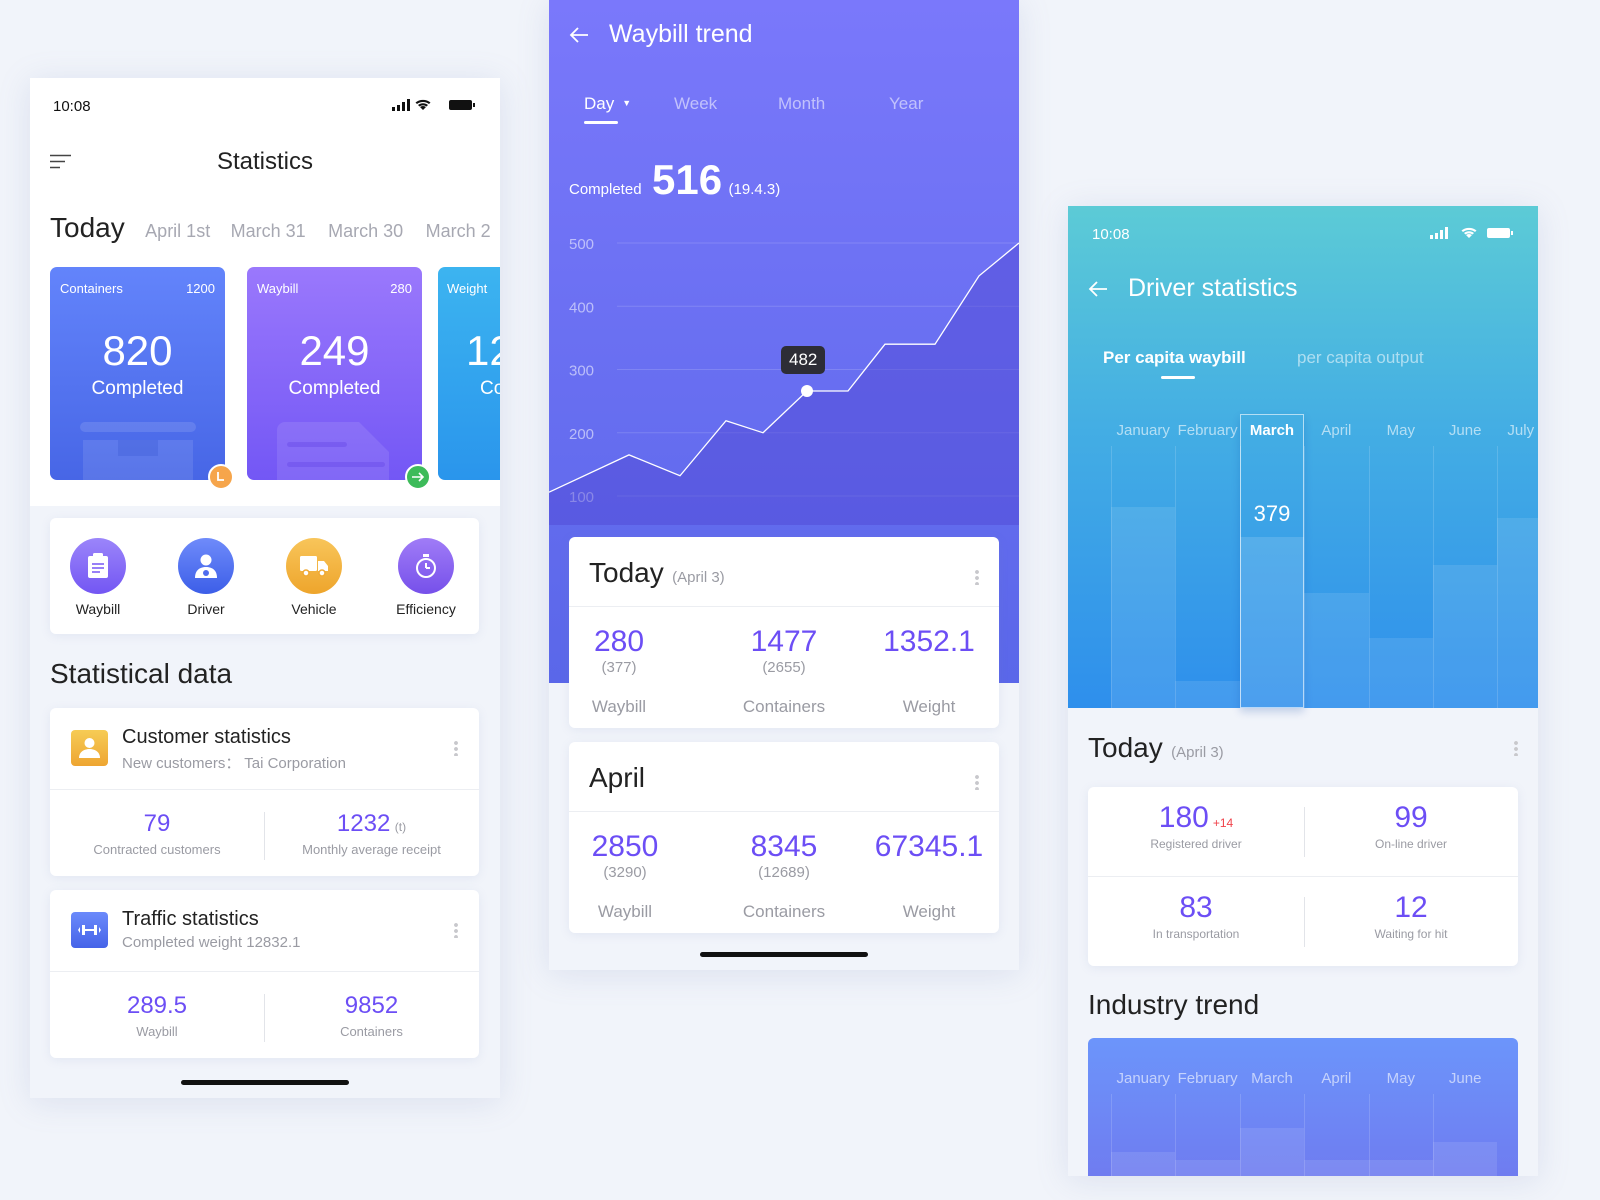  What do you see at coordinates (1176, 577) in the screenshot?
I see `column-divider` at bounding box center [1176, 577].